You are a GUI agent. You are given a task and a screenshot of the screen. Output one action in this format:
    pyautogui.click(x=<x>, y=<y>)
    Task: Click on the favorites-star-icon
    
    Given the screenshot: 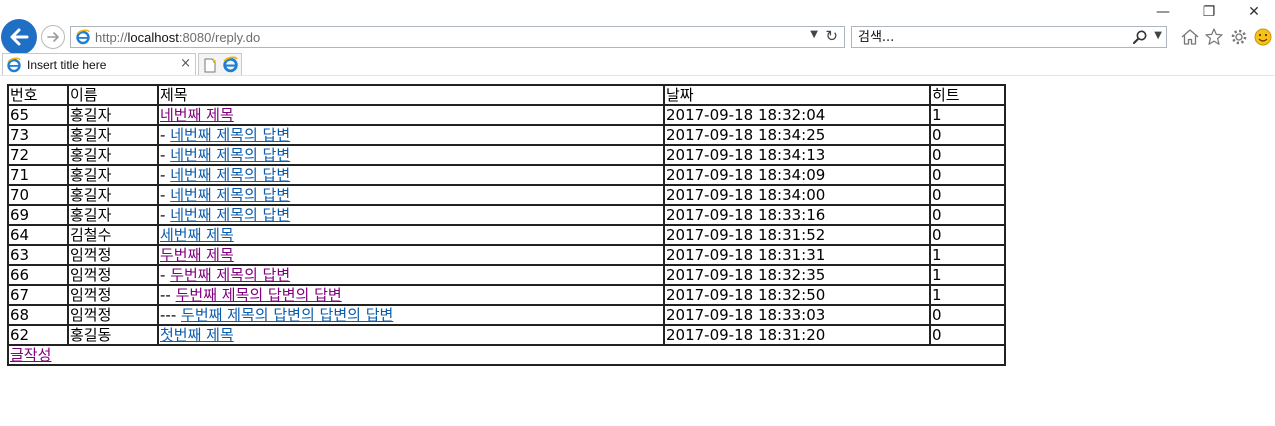 What is the action you would take?
    pyautogui.click(x=1214, y=37)
    